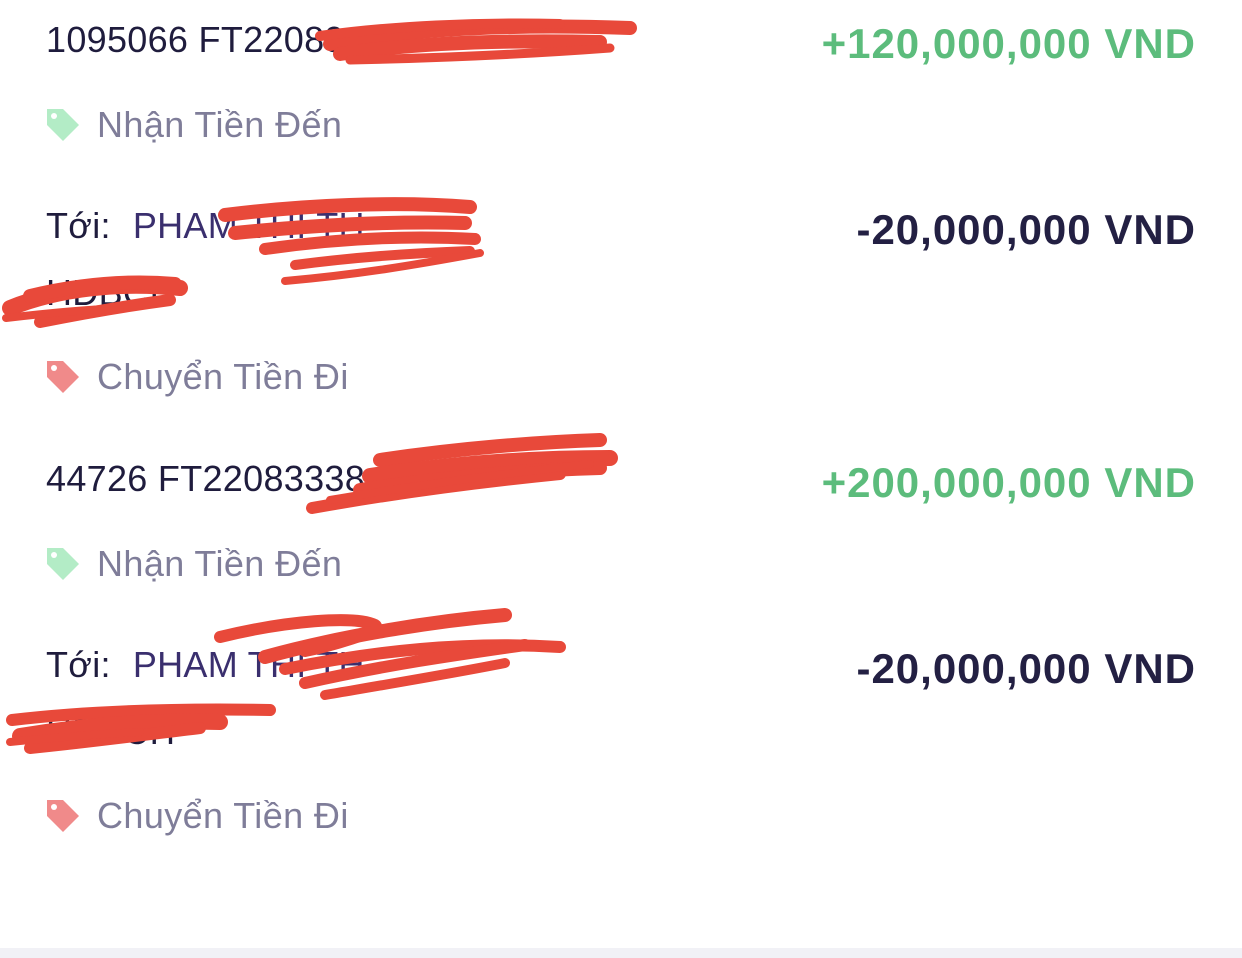 This screenshot has width=1242, height=958. I want to click on transaction-amount: +120,000,000 VND, so click(1008, 43).